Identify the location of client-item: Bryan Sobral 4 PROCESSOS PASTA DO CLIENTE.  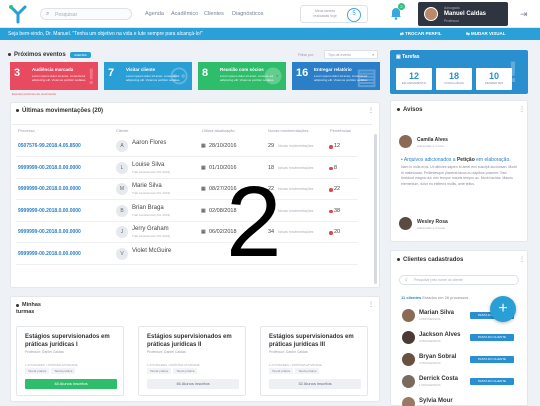
(461, 360).